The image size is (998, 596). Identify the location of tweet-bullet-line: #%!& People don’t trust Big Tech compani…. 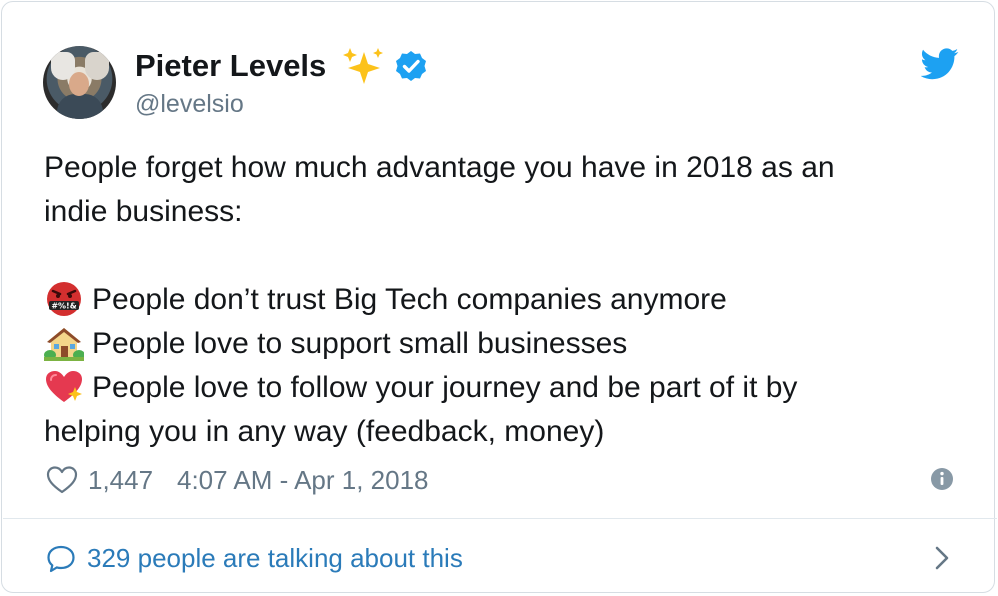
(484, 300).